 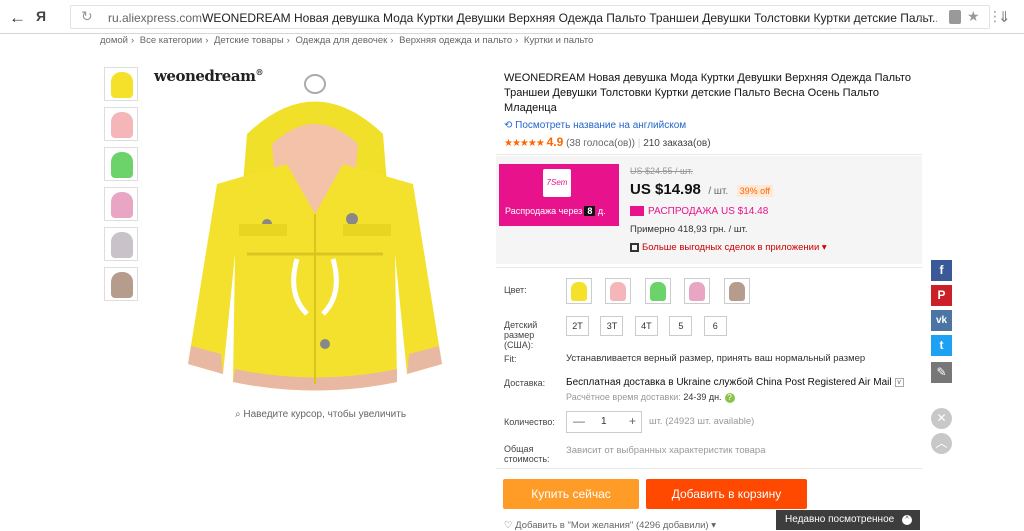 I want to click on breadcrumb-item: Куртки и пальто, so click(x=558, y=40).